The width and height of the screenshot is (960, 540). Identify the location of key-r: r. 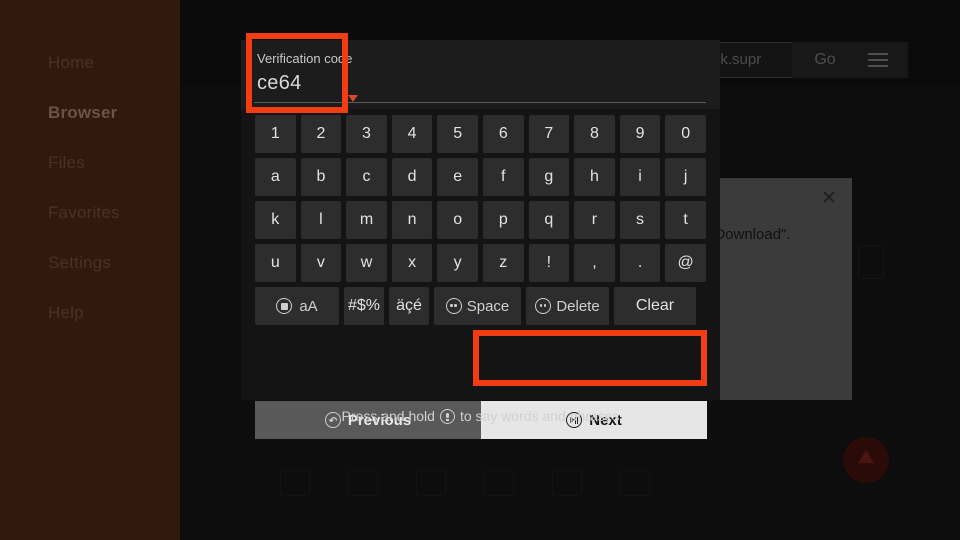
(594, 220).